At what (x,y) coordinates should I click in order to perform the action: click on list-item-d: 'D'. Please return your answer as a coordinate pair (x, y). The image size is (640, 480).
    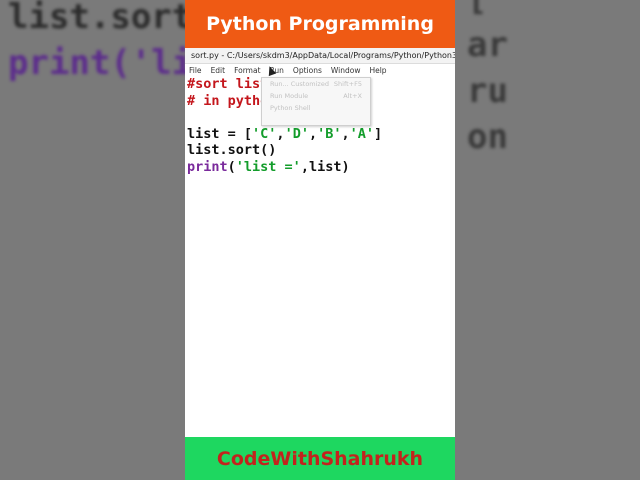
    Looking at the image, I should click on (296, 133).